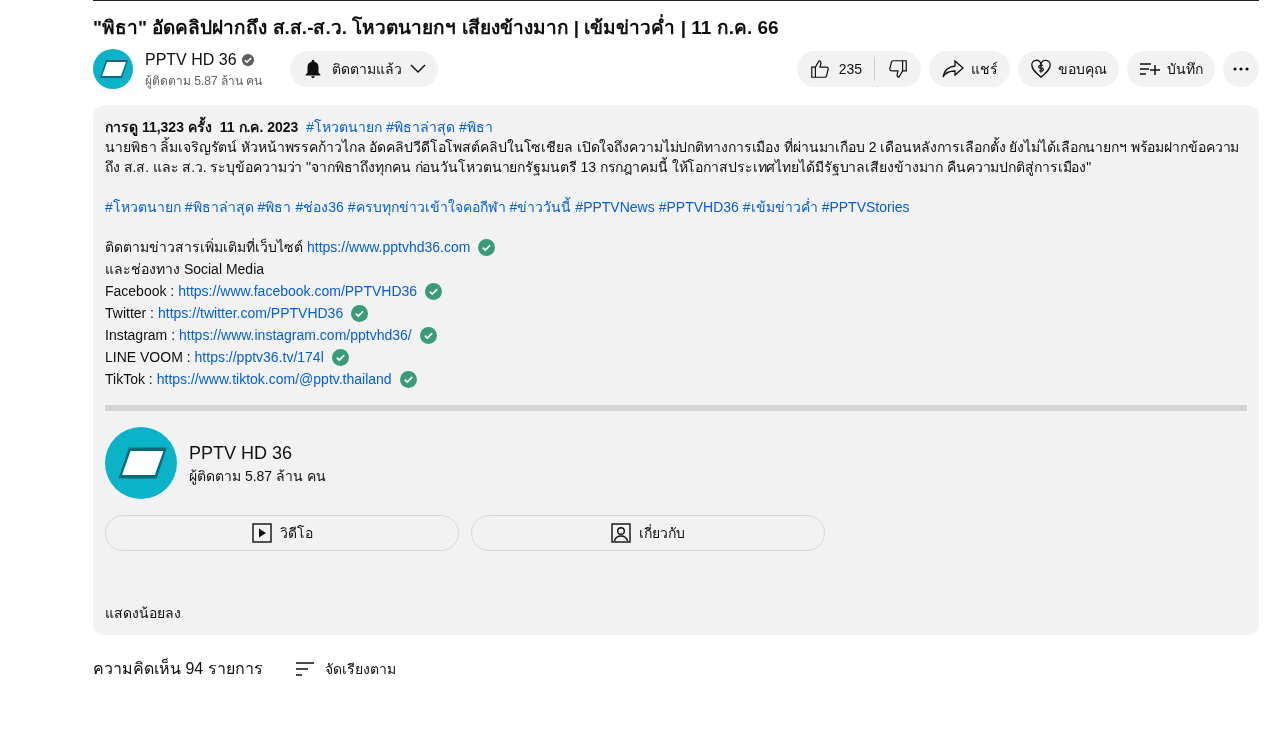 Image resolution: width=1275 pixels, height=730 pixels. I want to click on person-box-icon, so click(621, 533).